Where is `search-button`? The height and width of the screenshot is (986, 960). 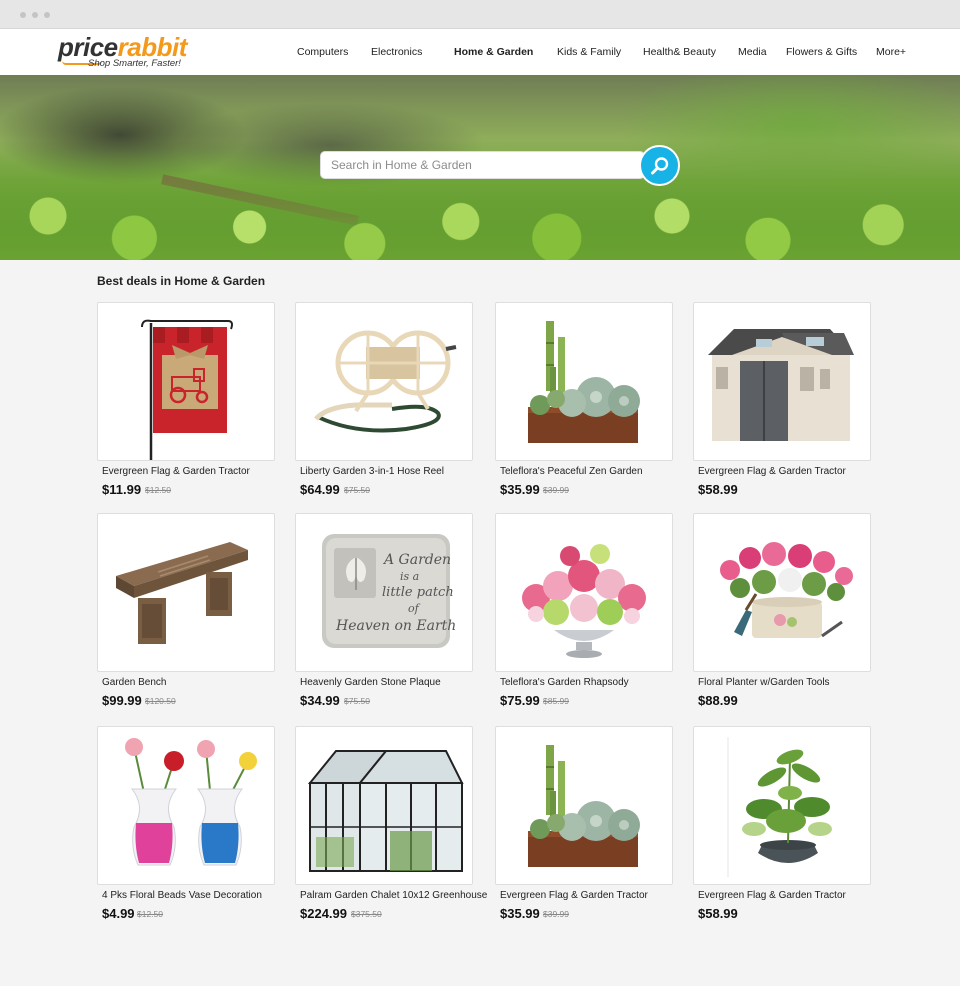
search-button is located at coordinates (659, 165).